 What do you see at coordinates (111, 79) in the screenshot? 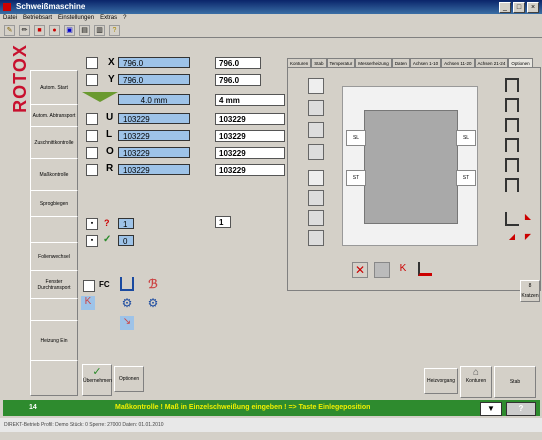
I see `param-y-label: Y` at bounding box center [111, 79].